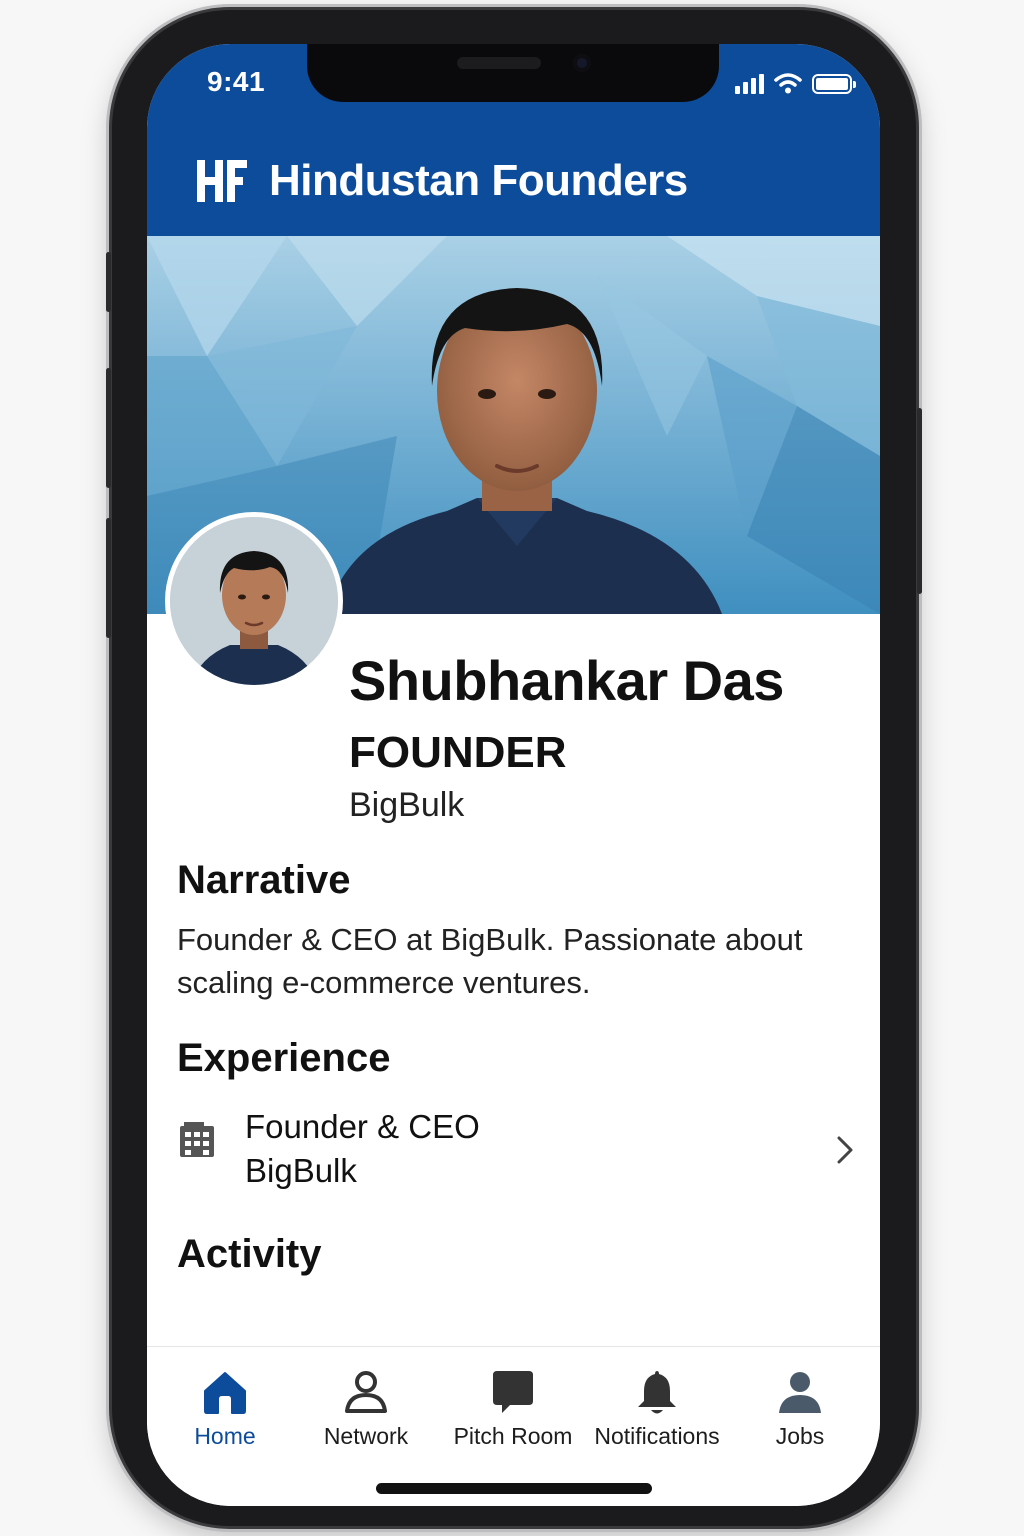 Image resolution: width=1024 pixels, height=1536 pixels. What do you see at coordinates (788, 83) in the screenshot?
I see `wifi-icon` at bounding box center [788, 83].